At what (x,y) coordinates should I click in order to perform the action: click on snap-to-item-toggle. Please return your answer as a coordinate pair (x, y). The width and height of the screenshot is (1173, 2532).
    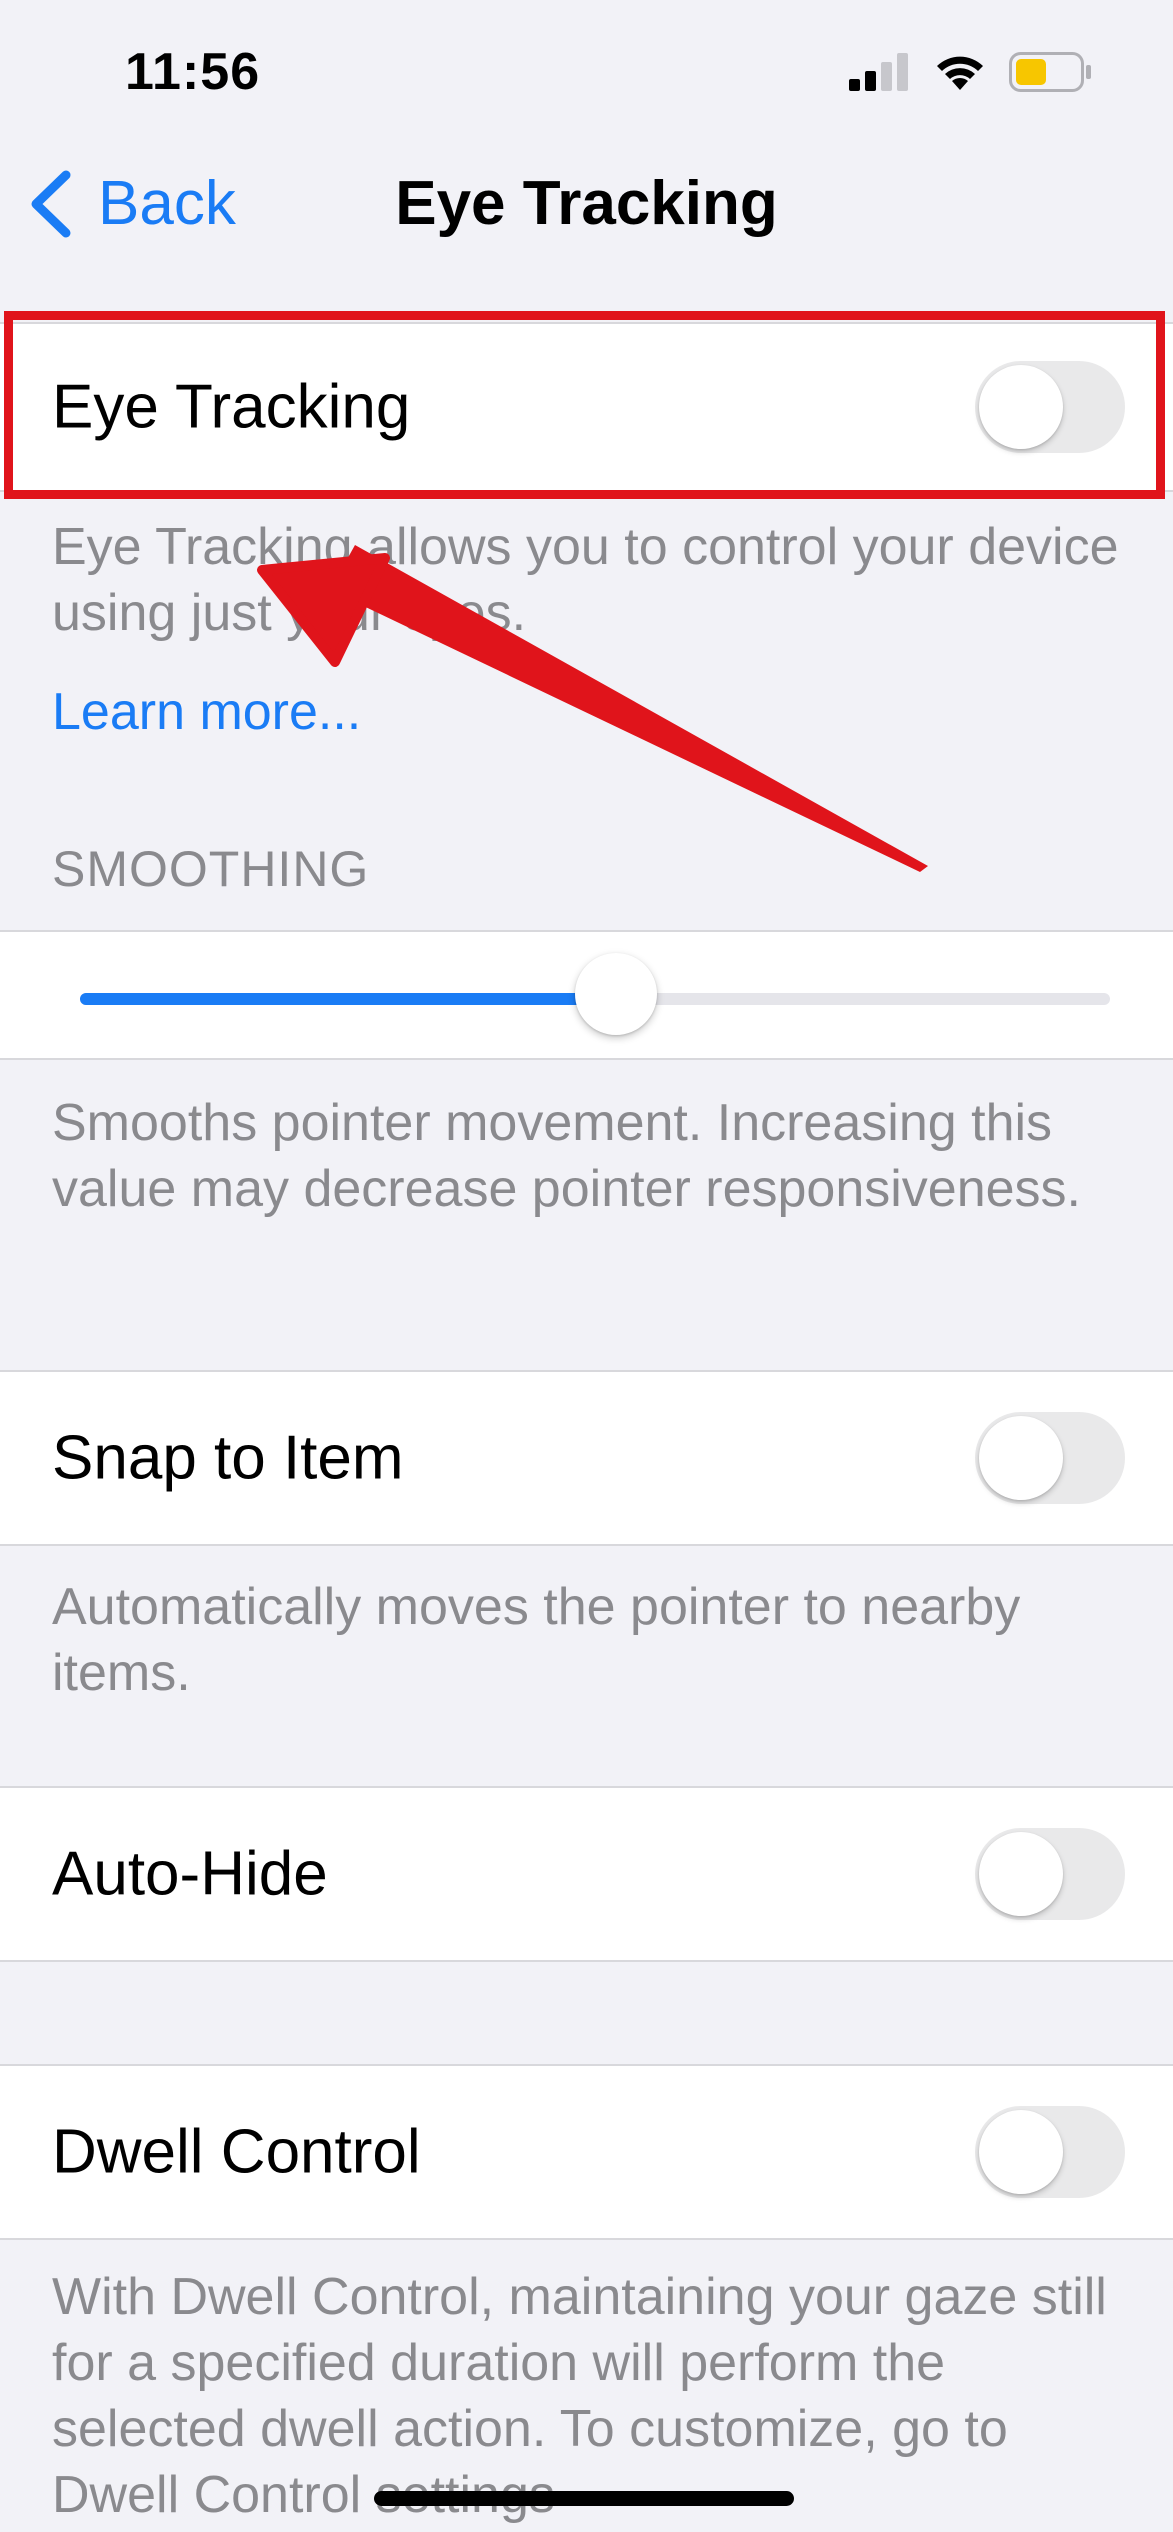
    Looking at the image, I should click on (1050, 1458).